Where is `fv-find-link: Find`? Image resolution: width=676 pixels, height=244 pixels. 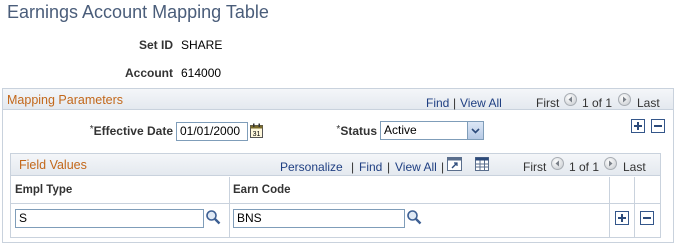
fv-find-link: Find is located at coordinates (370, 167).